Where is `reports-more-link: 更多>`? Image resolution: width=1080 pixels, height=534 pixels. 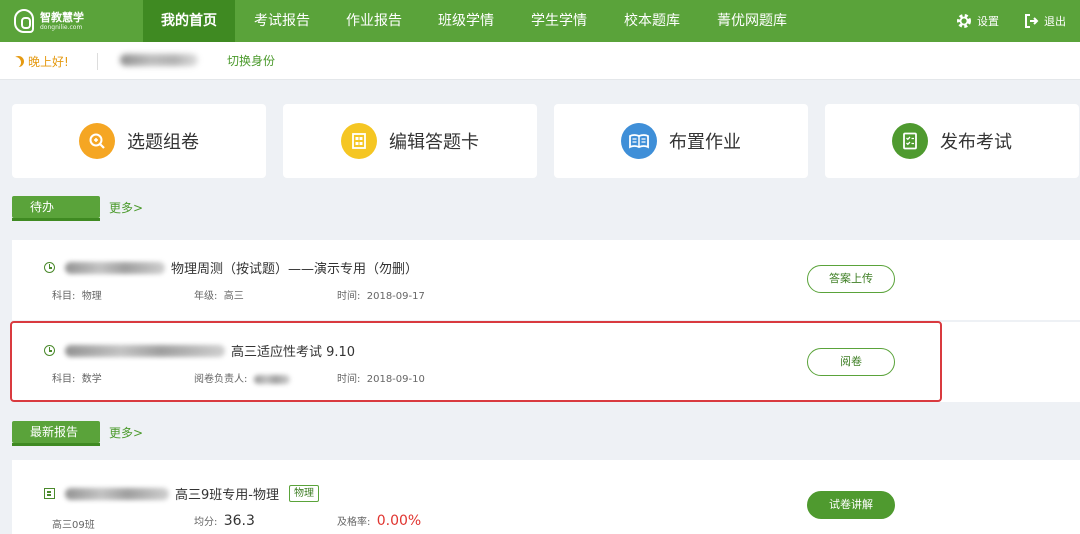 reports-more-link: 更多> is located at coordinates (126, 432).